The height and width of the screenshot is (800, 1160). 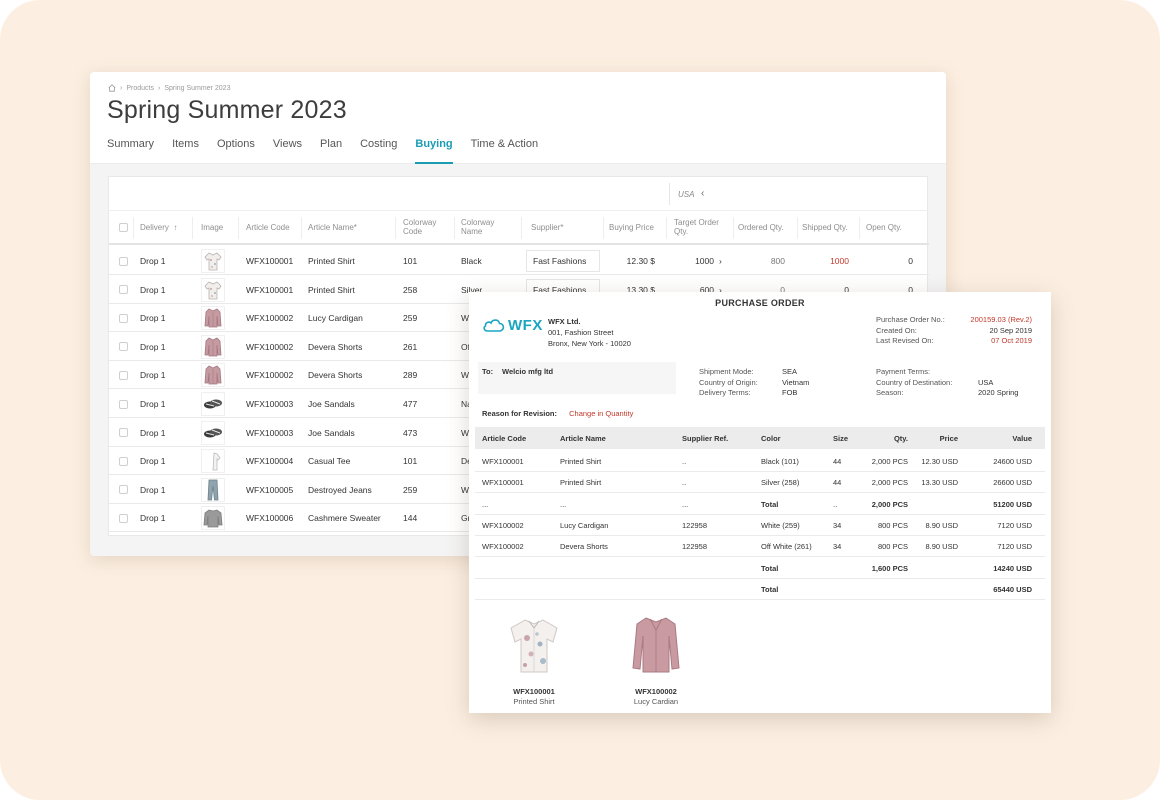 What do you see at coordinates (889, 504) in the screenshot?
I see `po-qty: 2,000 PCS` at bounding box center [889, 504].